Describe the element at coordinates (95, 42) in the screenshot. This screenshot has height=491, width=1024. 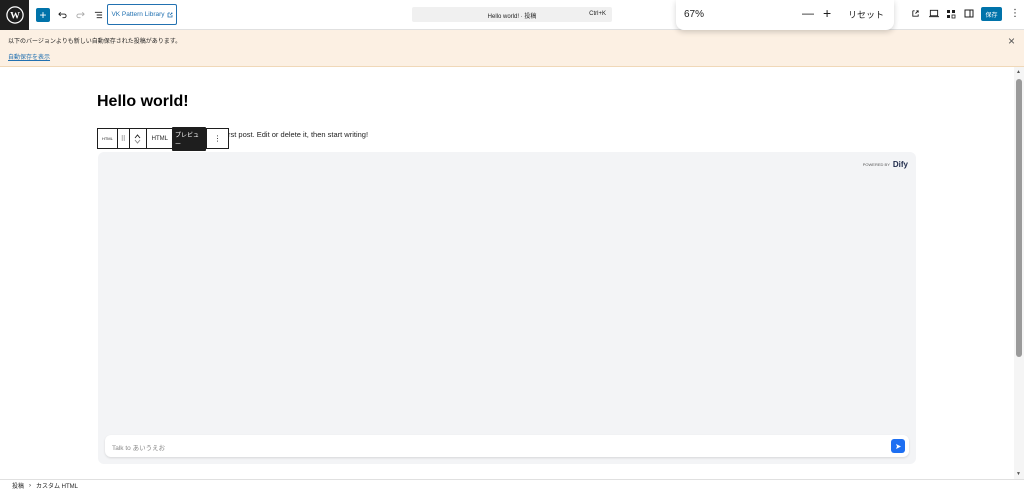
I see `notice-message: 以下のバージョンよりも新しい自動保存された投稿があります。` at that location.